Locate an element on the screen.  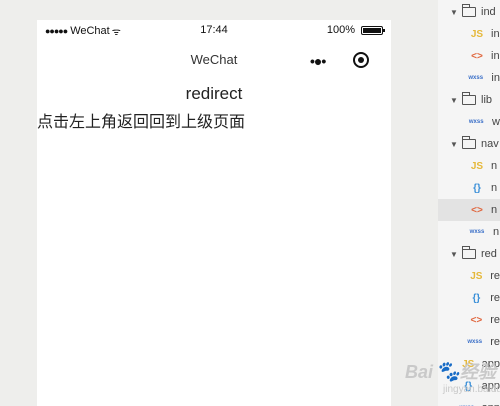
status-right: 100% is located at coordinates (355, 30).